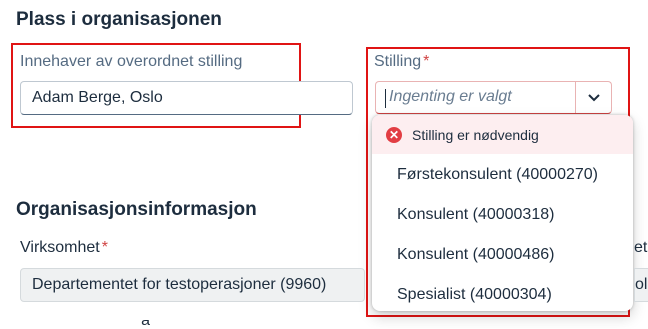  I want to click on text-cursor, so click(385, 98).